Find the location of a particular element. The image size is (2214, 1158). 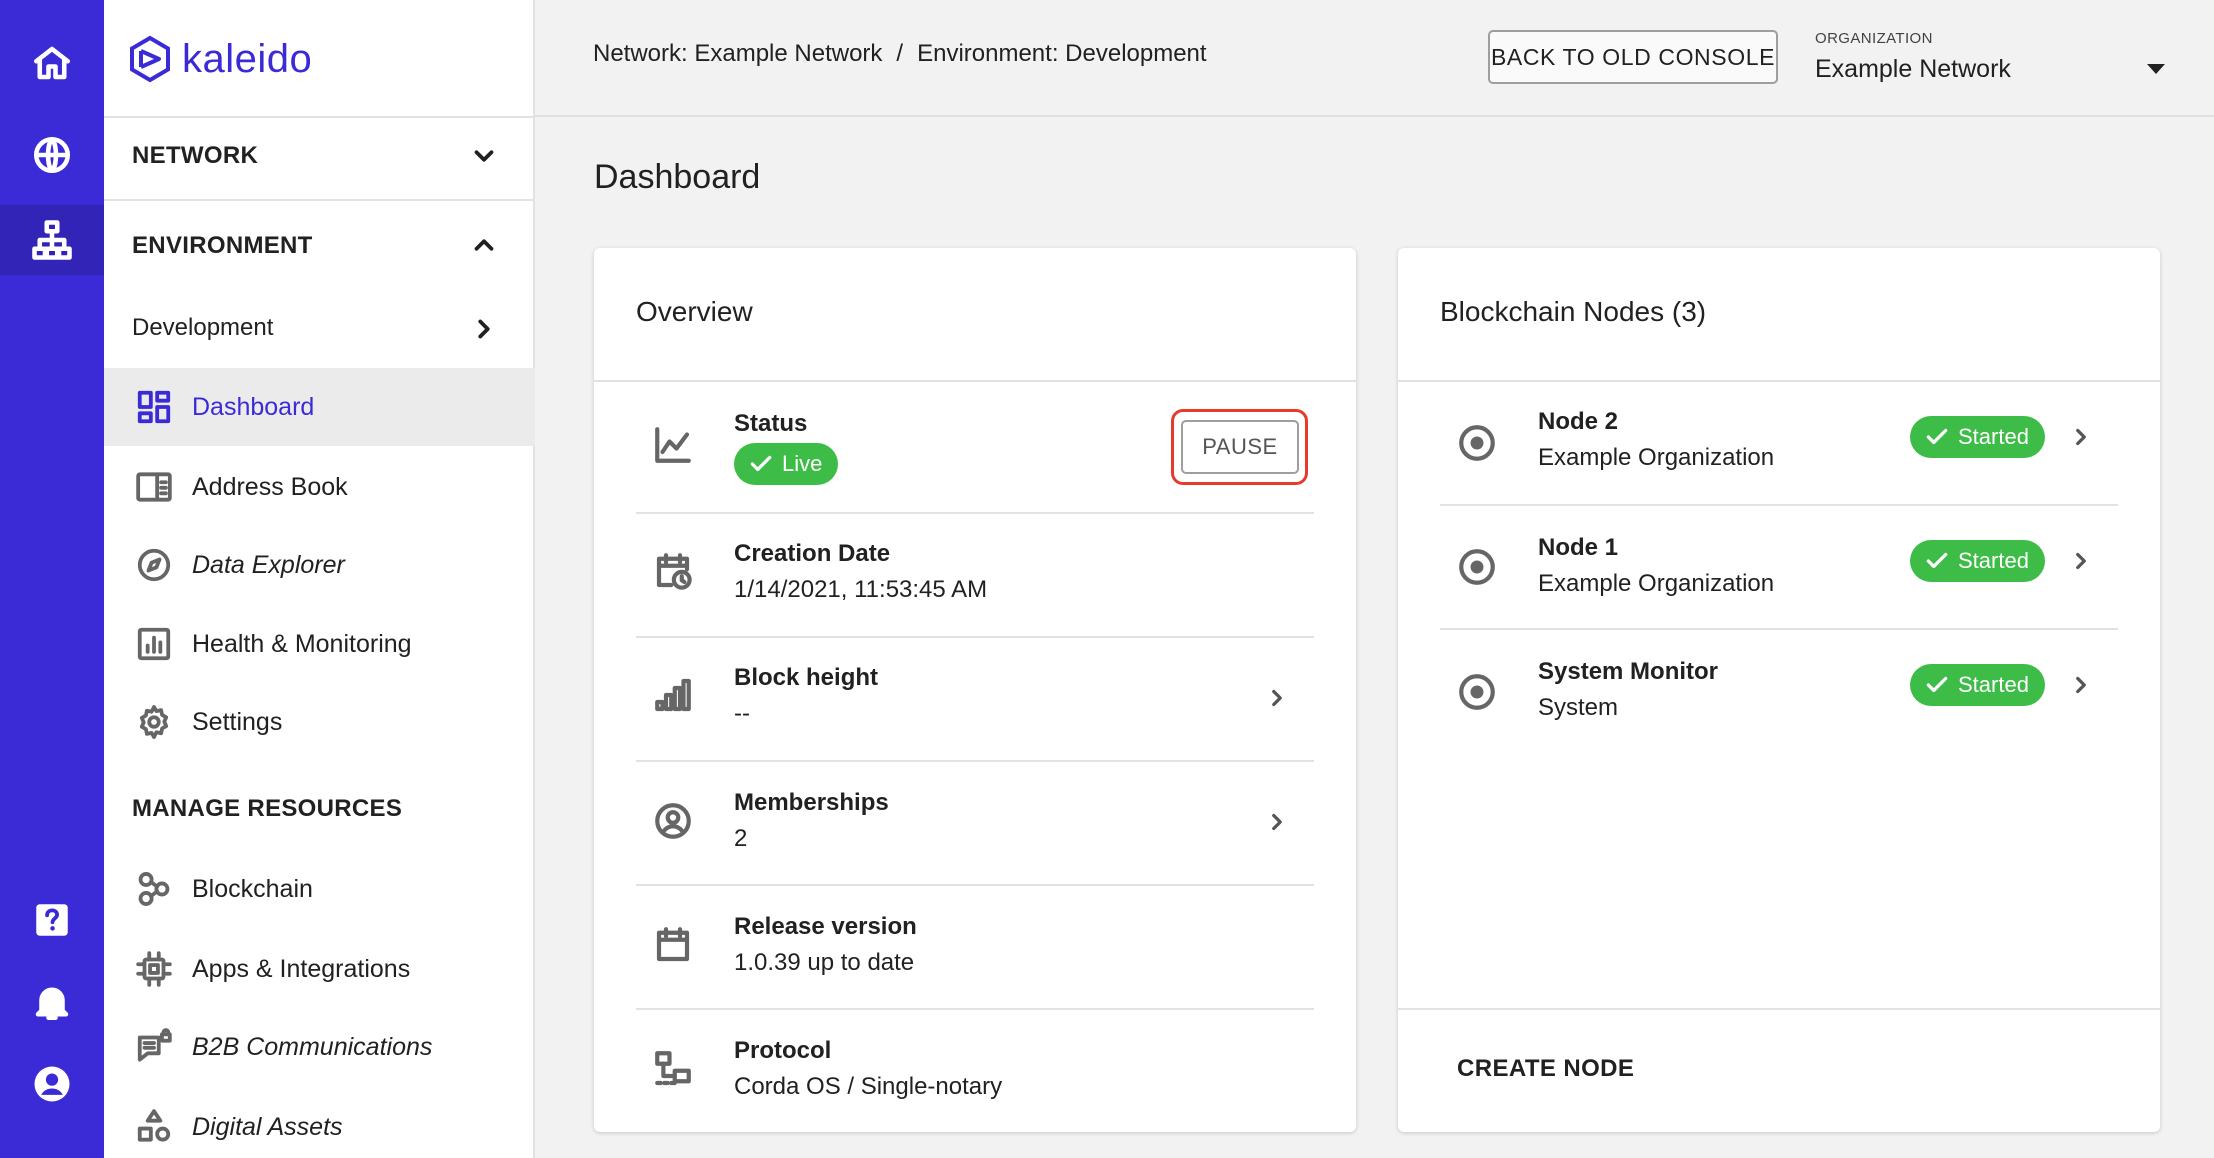

sidebar-item-label: Blockchain is located at coordinates (252, 888).